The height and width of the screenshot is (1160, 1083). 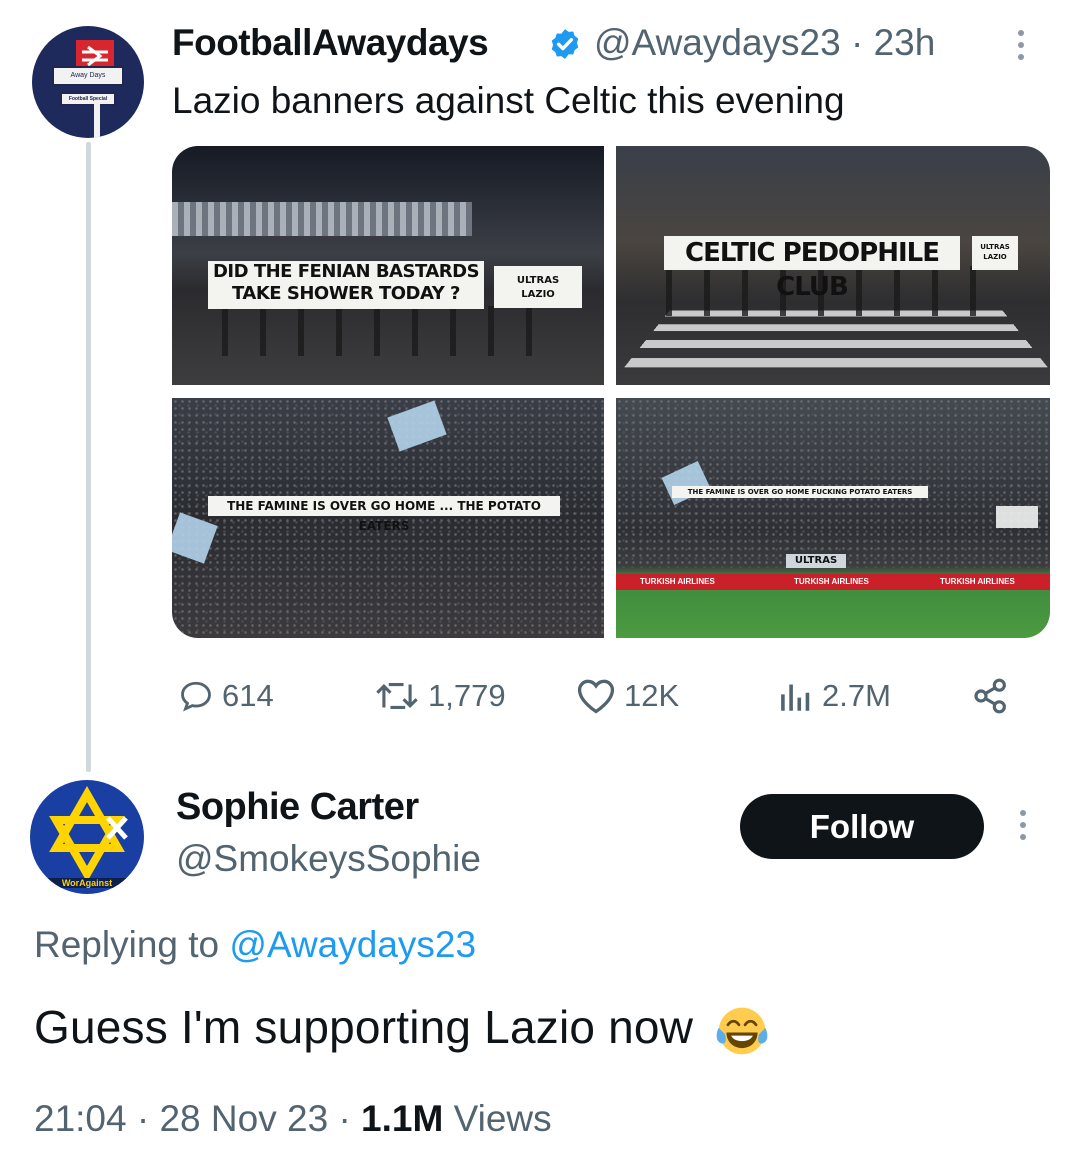 I want to click on reply-count: 614, so click(x=248, y=695).